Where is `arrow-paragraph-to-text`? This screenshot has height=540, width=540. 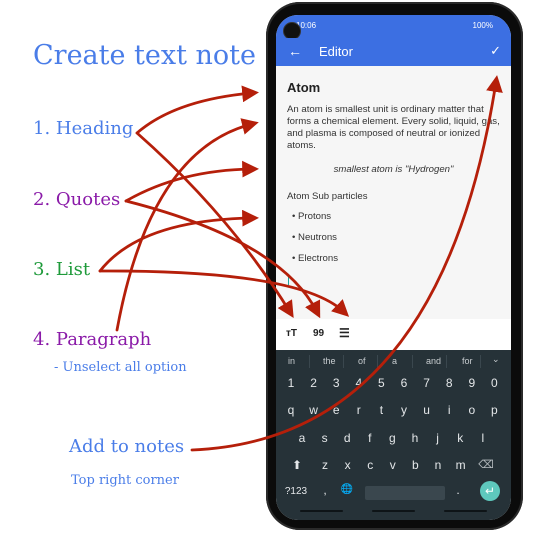
arrow-paragraph-to-text is located at coordinates (187, 225).